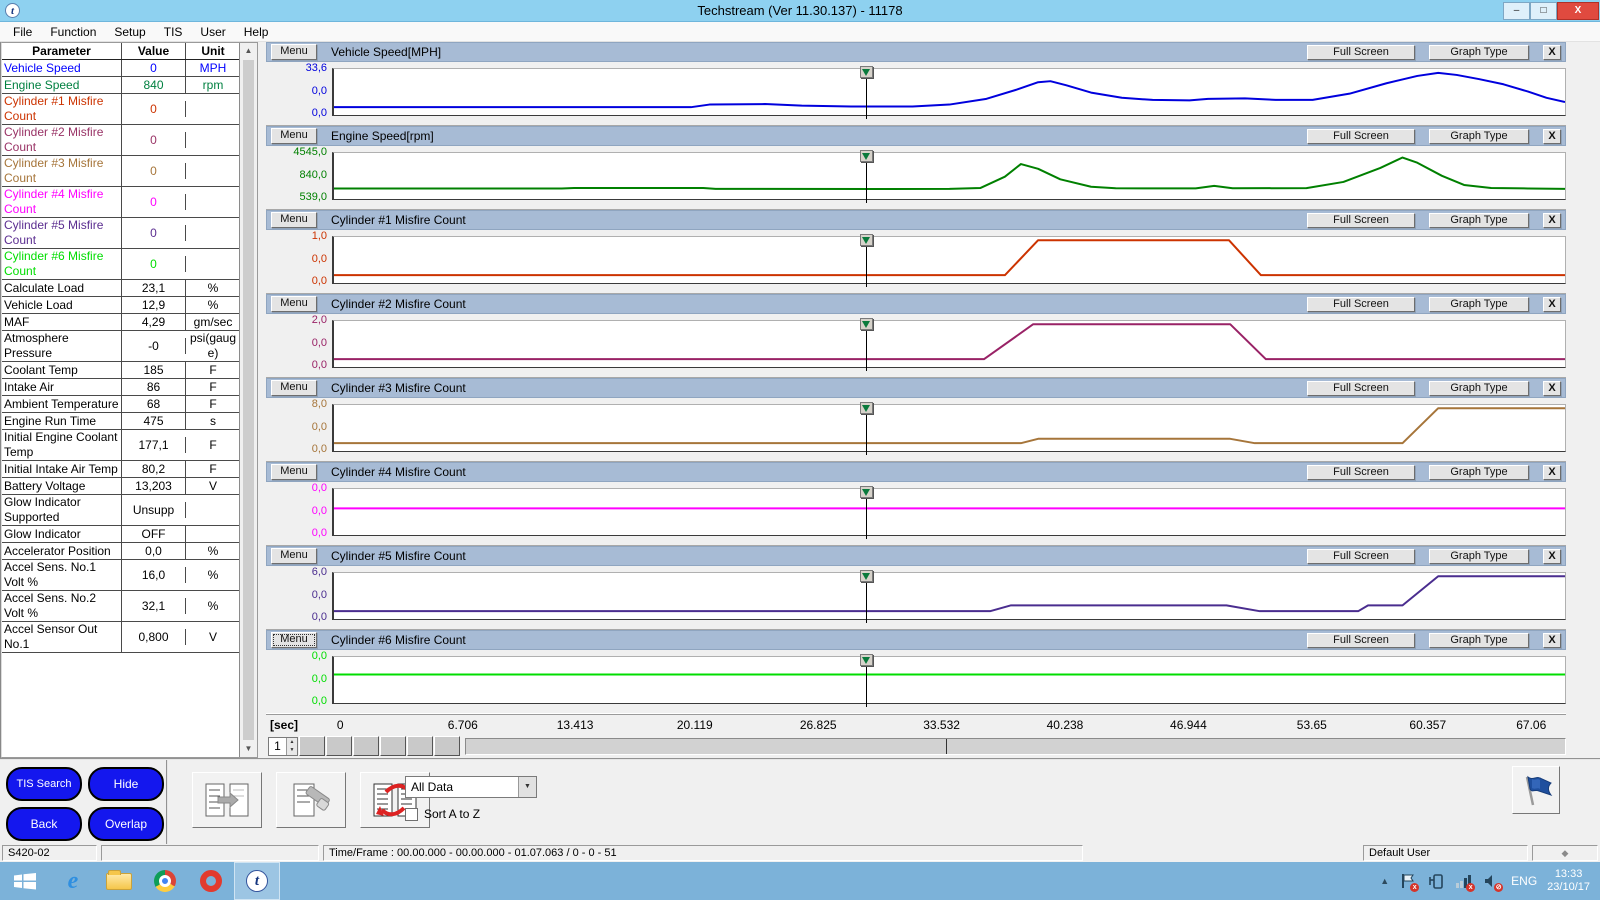 The width and height of the screenshot is (1600, 900). What do you see at coordinates (294, 556) in the screenshot?
I see `graph-menu-button-6: Menu` at bounding box center [294, 556].